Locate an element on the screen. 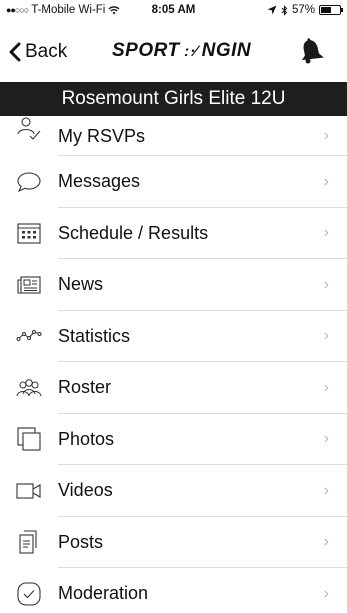 This screenshot has width=347, height=613. wifi-icon is located at coordinates (114, 10).